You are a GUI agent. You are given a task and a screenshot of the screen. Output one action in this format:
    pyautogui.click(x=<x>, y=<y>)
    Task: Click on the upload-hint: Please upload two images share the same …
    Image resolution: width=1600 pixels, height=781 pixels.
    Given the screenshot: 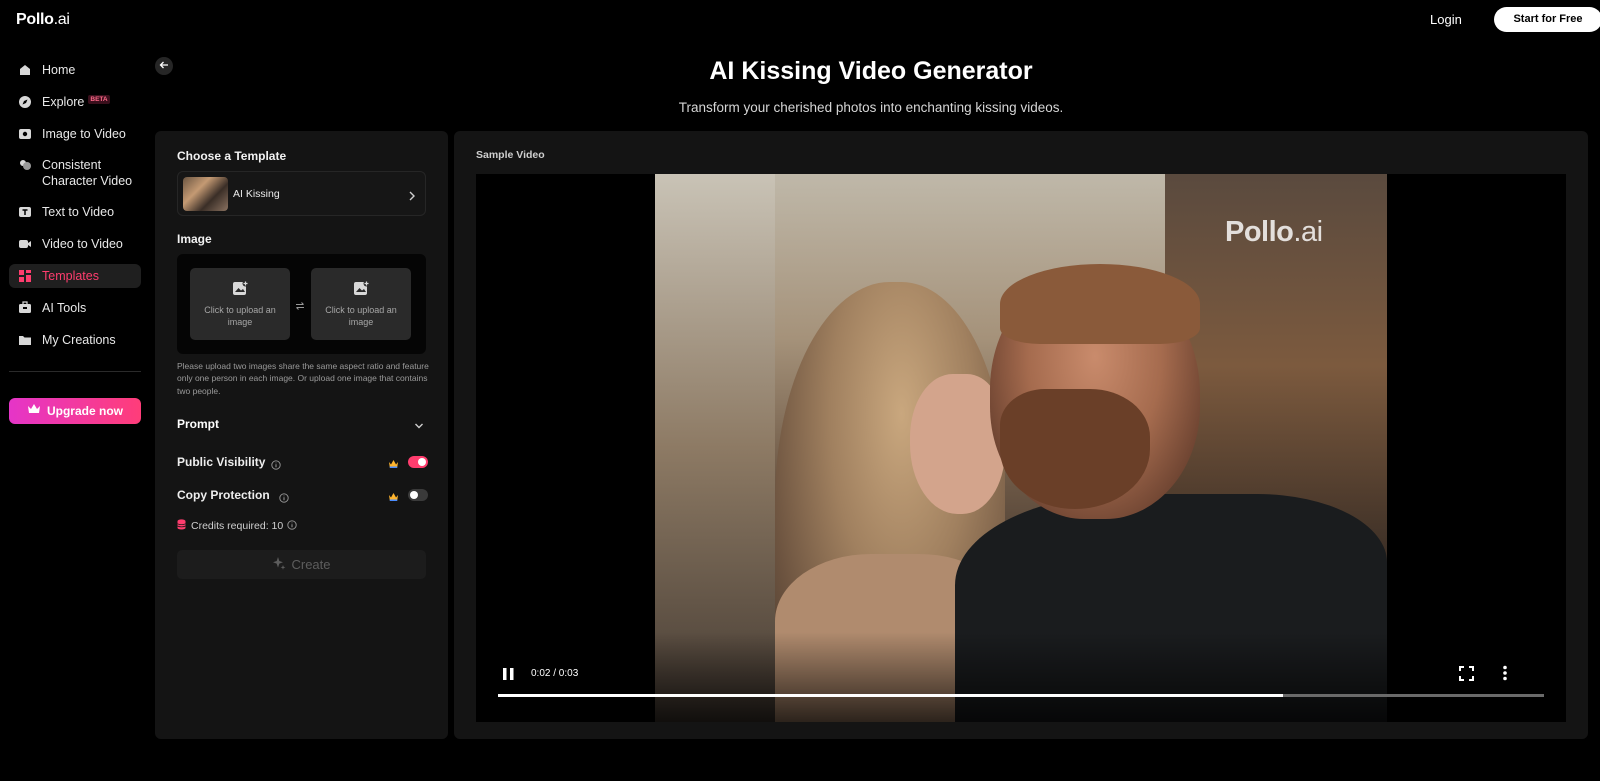 What is the action you would take?
    pyautogui.click(x=303, y=378)
    